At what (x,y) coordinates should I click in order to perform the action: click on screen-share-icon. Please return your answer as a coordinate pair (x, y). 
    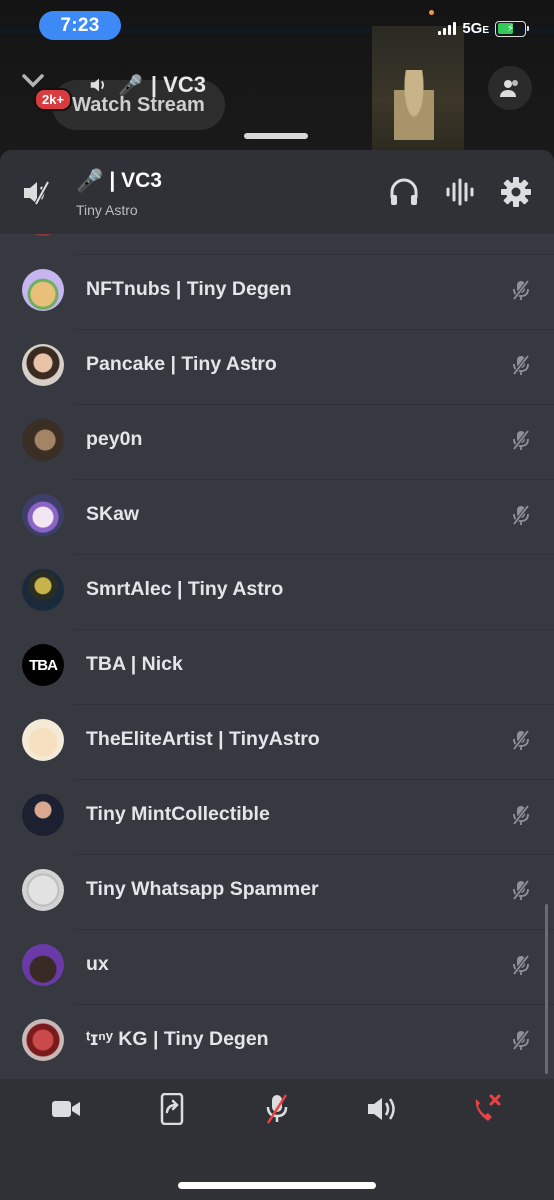
    Looking at the image, I should click on (172, 1109).